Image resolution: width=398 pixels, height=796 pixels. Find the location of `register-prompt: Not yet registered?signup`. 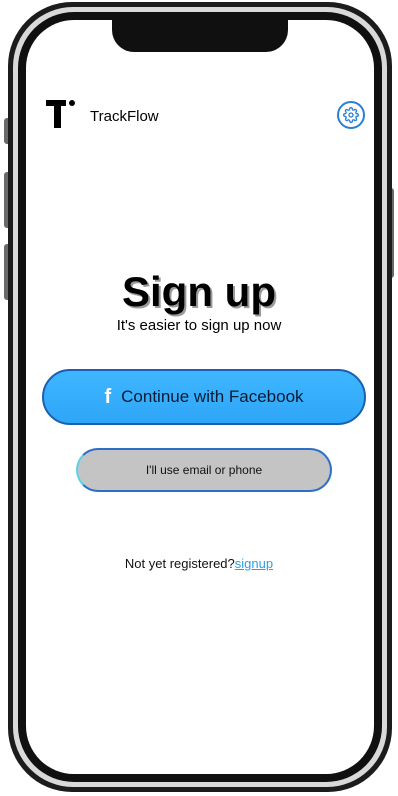

register-prompt: Not yet registered?signup is located at coordinates (199, 564).